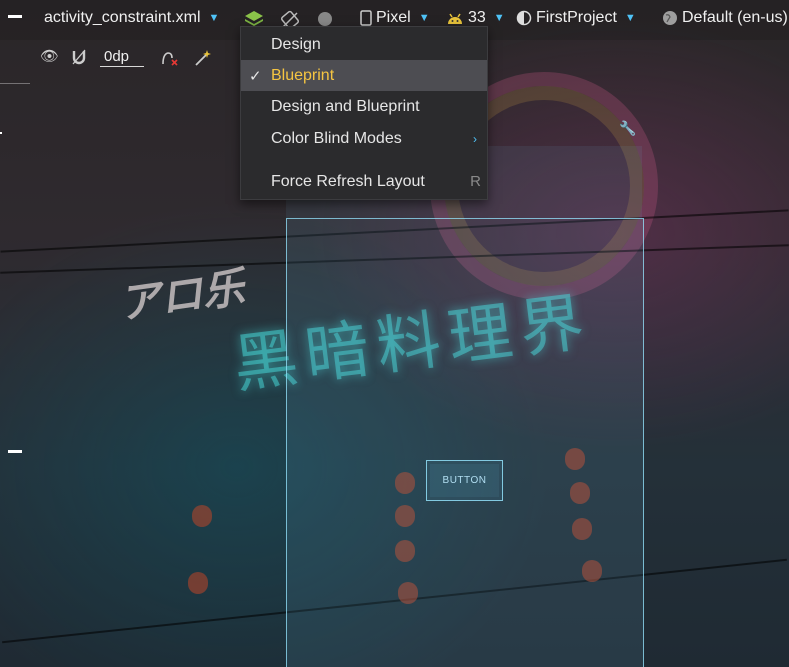  I want to click on file-name: activity_constraint.xml, so click(122, 17).